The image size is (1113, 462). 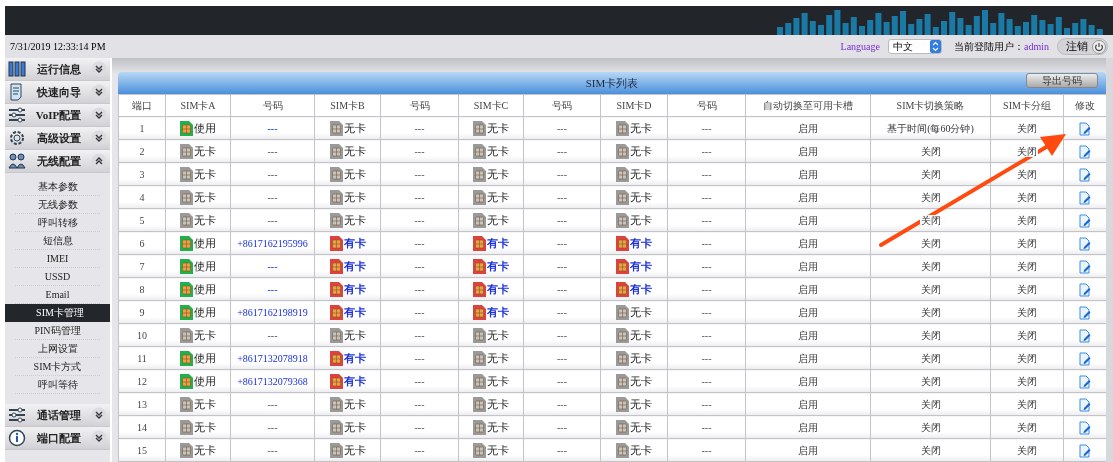 I want to click on port-cell: 11, so click(x=142, y=358).